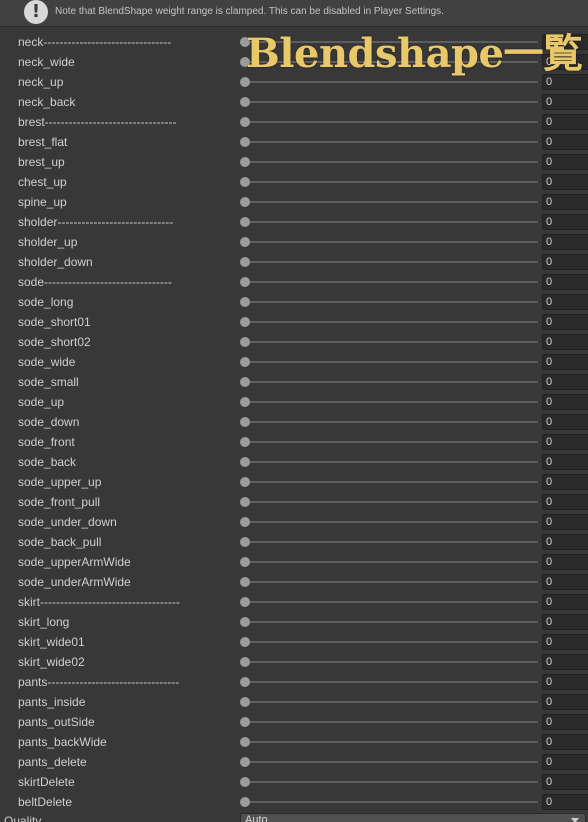  What do you see at coordinates (413, 817) in the screenshot?
I see `quality-dropdown: Auto` at bounding box center [413, 817].